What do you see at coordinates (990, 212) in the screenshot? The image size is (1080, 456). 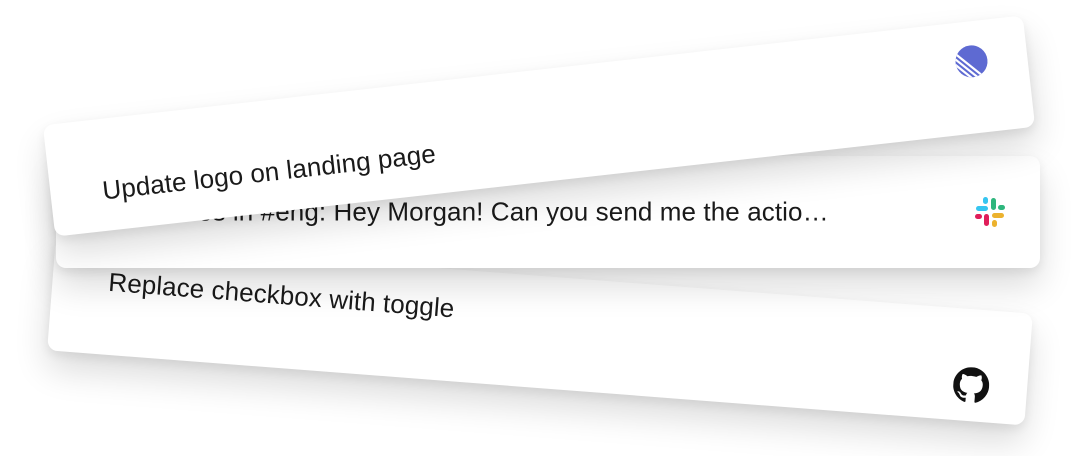 I see `slack-icon` at bounding box center [990, 212].